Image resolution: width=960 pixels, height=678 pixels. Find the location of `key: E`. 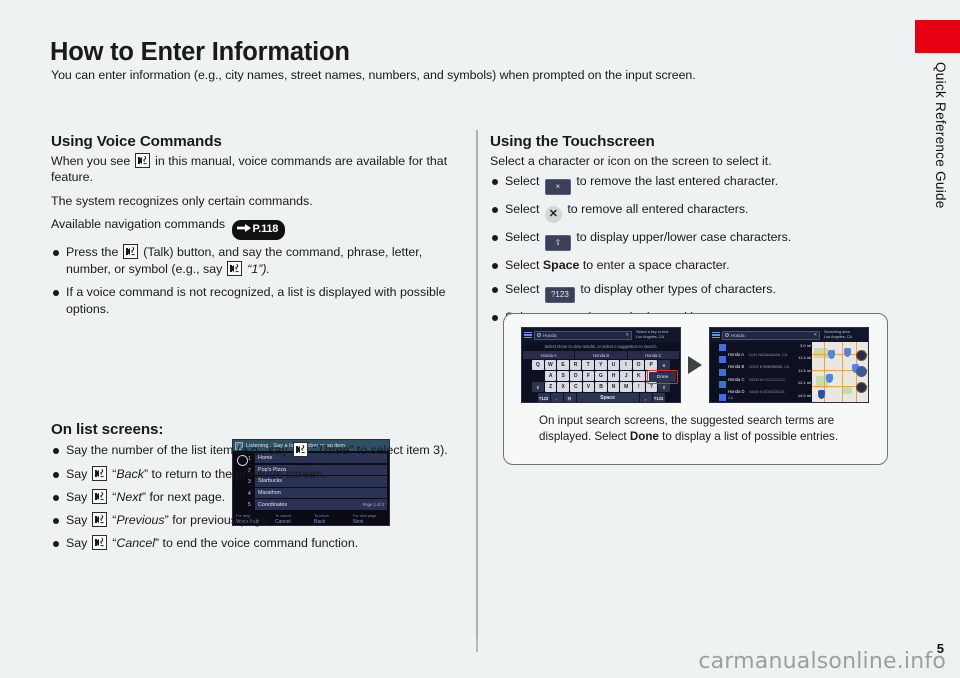

key: E is located at coordinates (563, 365).